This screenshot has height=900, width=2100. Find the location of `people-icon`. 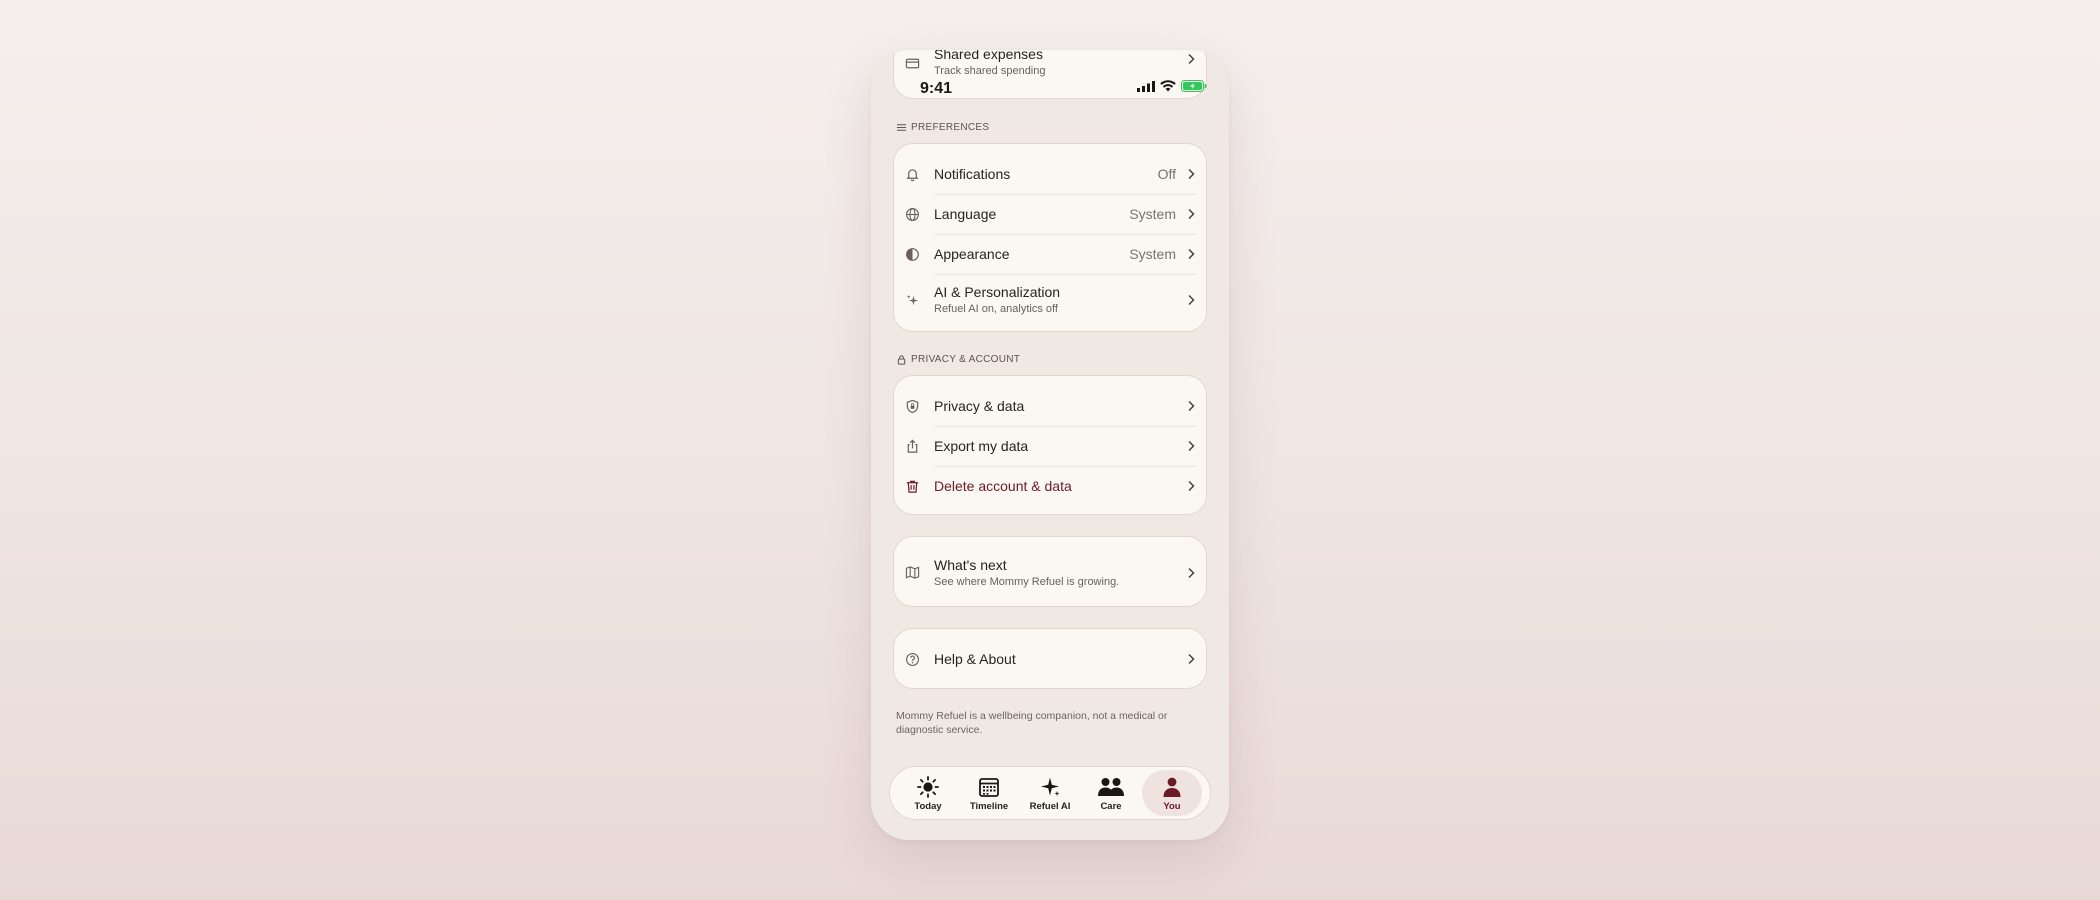

people-icon is located at coordinates (1111, 787).